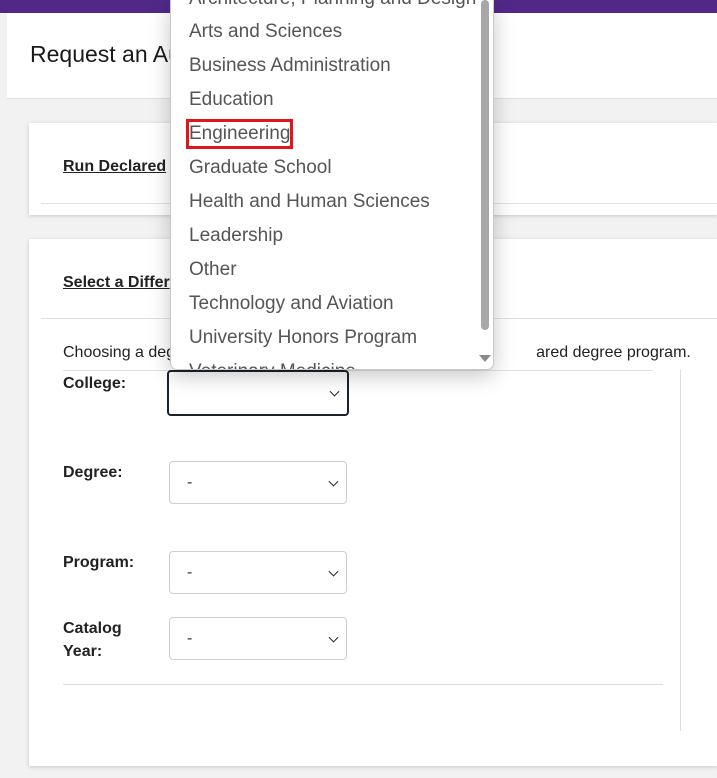 The width and height of the screenshot is (717, 778). I want to click on option-leadership: Leadership, so click(236, 236).